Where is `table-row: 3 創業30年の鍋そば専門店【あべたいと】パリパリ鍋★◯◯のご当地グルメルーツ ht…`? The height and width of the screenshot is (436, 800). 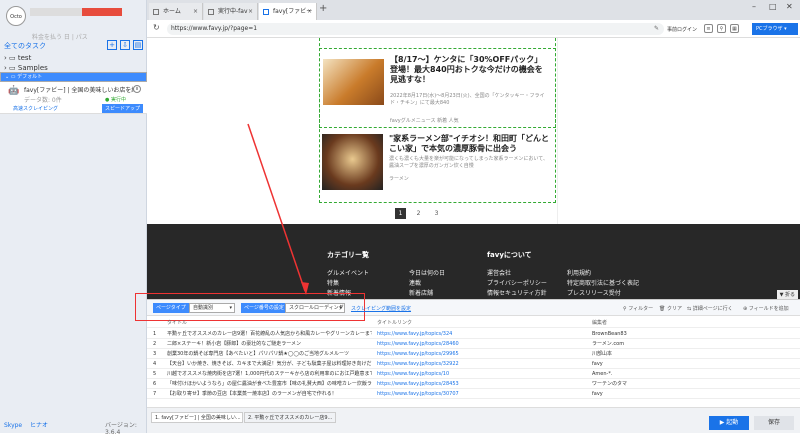
table-row: 3 創業30年の鍋そば専門店【あべたいと】パリパリ鍋★◯◯のご当地グルメルーツ ht… is located at coordinates (473, 354).